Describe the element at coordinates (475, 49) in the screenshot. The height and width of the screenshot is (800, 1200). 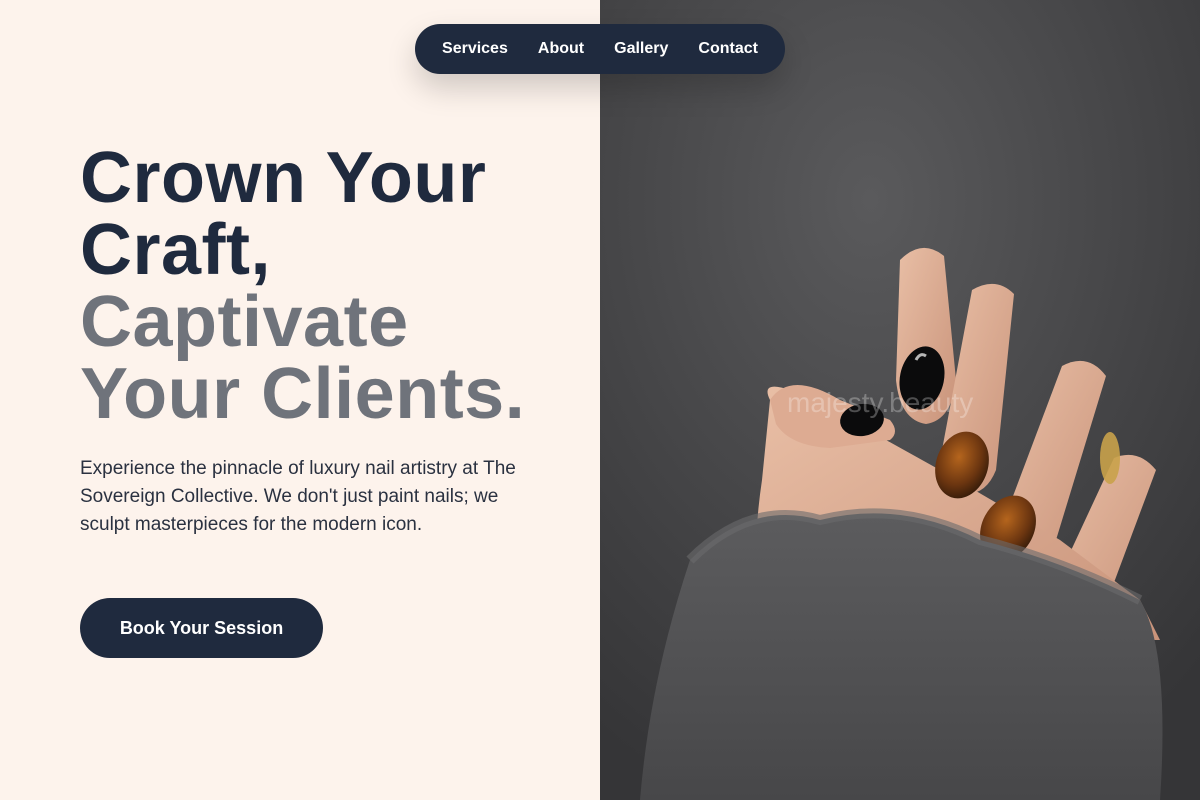
I see `nav-services-link: Services` at that location.